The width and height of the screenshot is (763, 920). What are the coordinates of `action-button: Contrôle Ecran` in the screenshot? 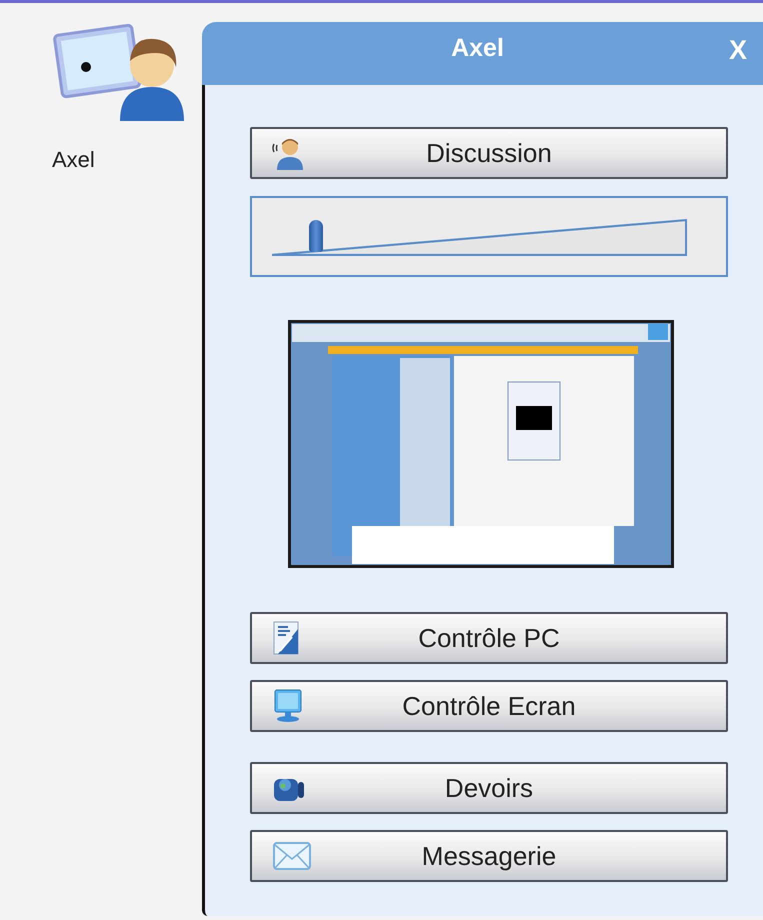 It's located at (489, 706).